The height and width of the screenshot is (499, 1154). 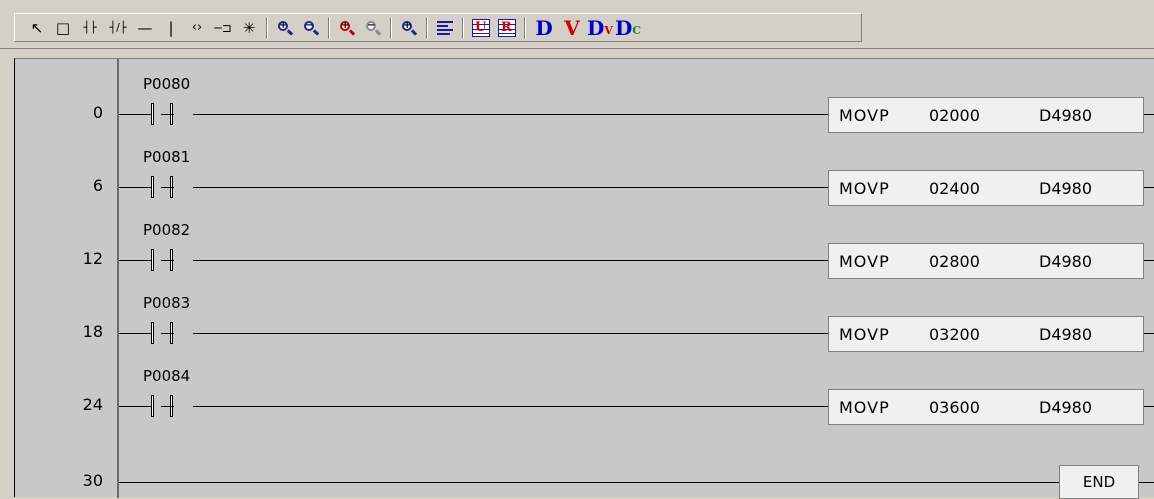 I want to click on step-number: 30, so click(x=92, y=480).